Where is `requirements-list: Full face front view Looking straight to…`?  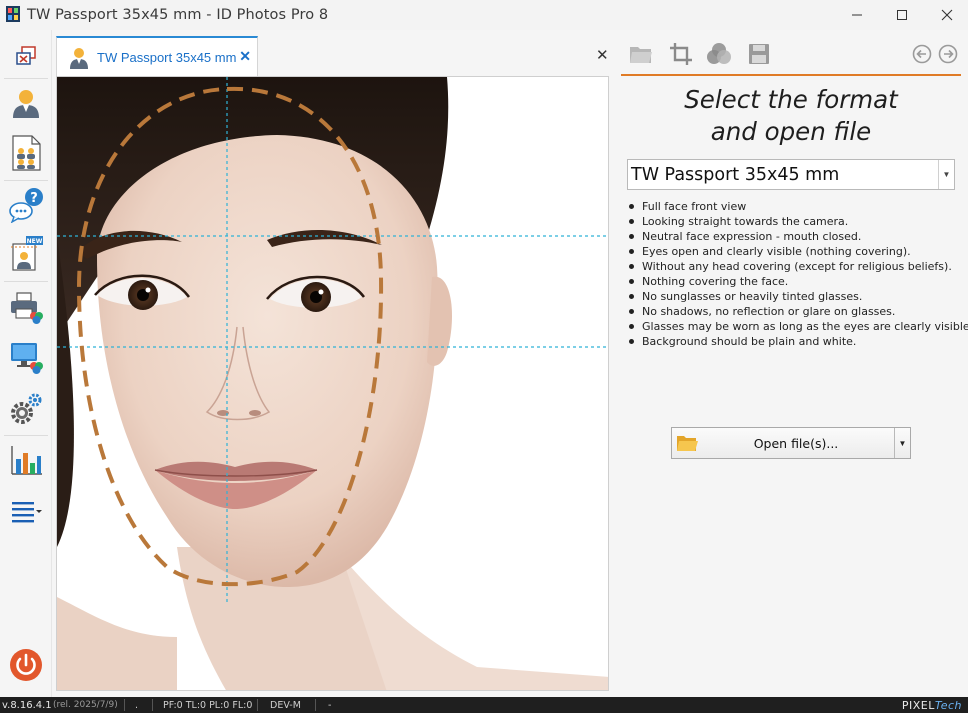
requirements-list: Full face front view Looking straight to… is located at coordinates (797, 274).